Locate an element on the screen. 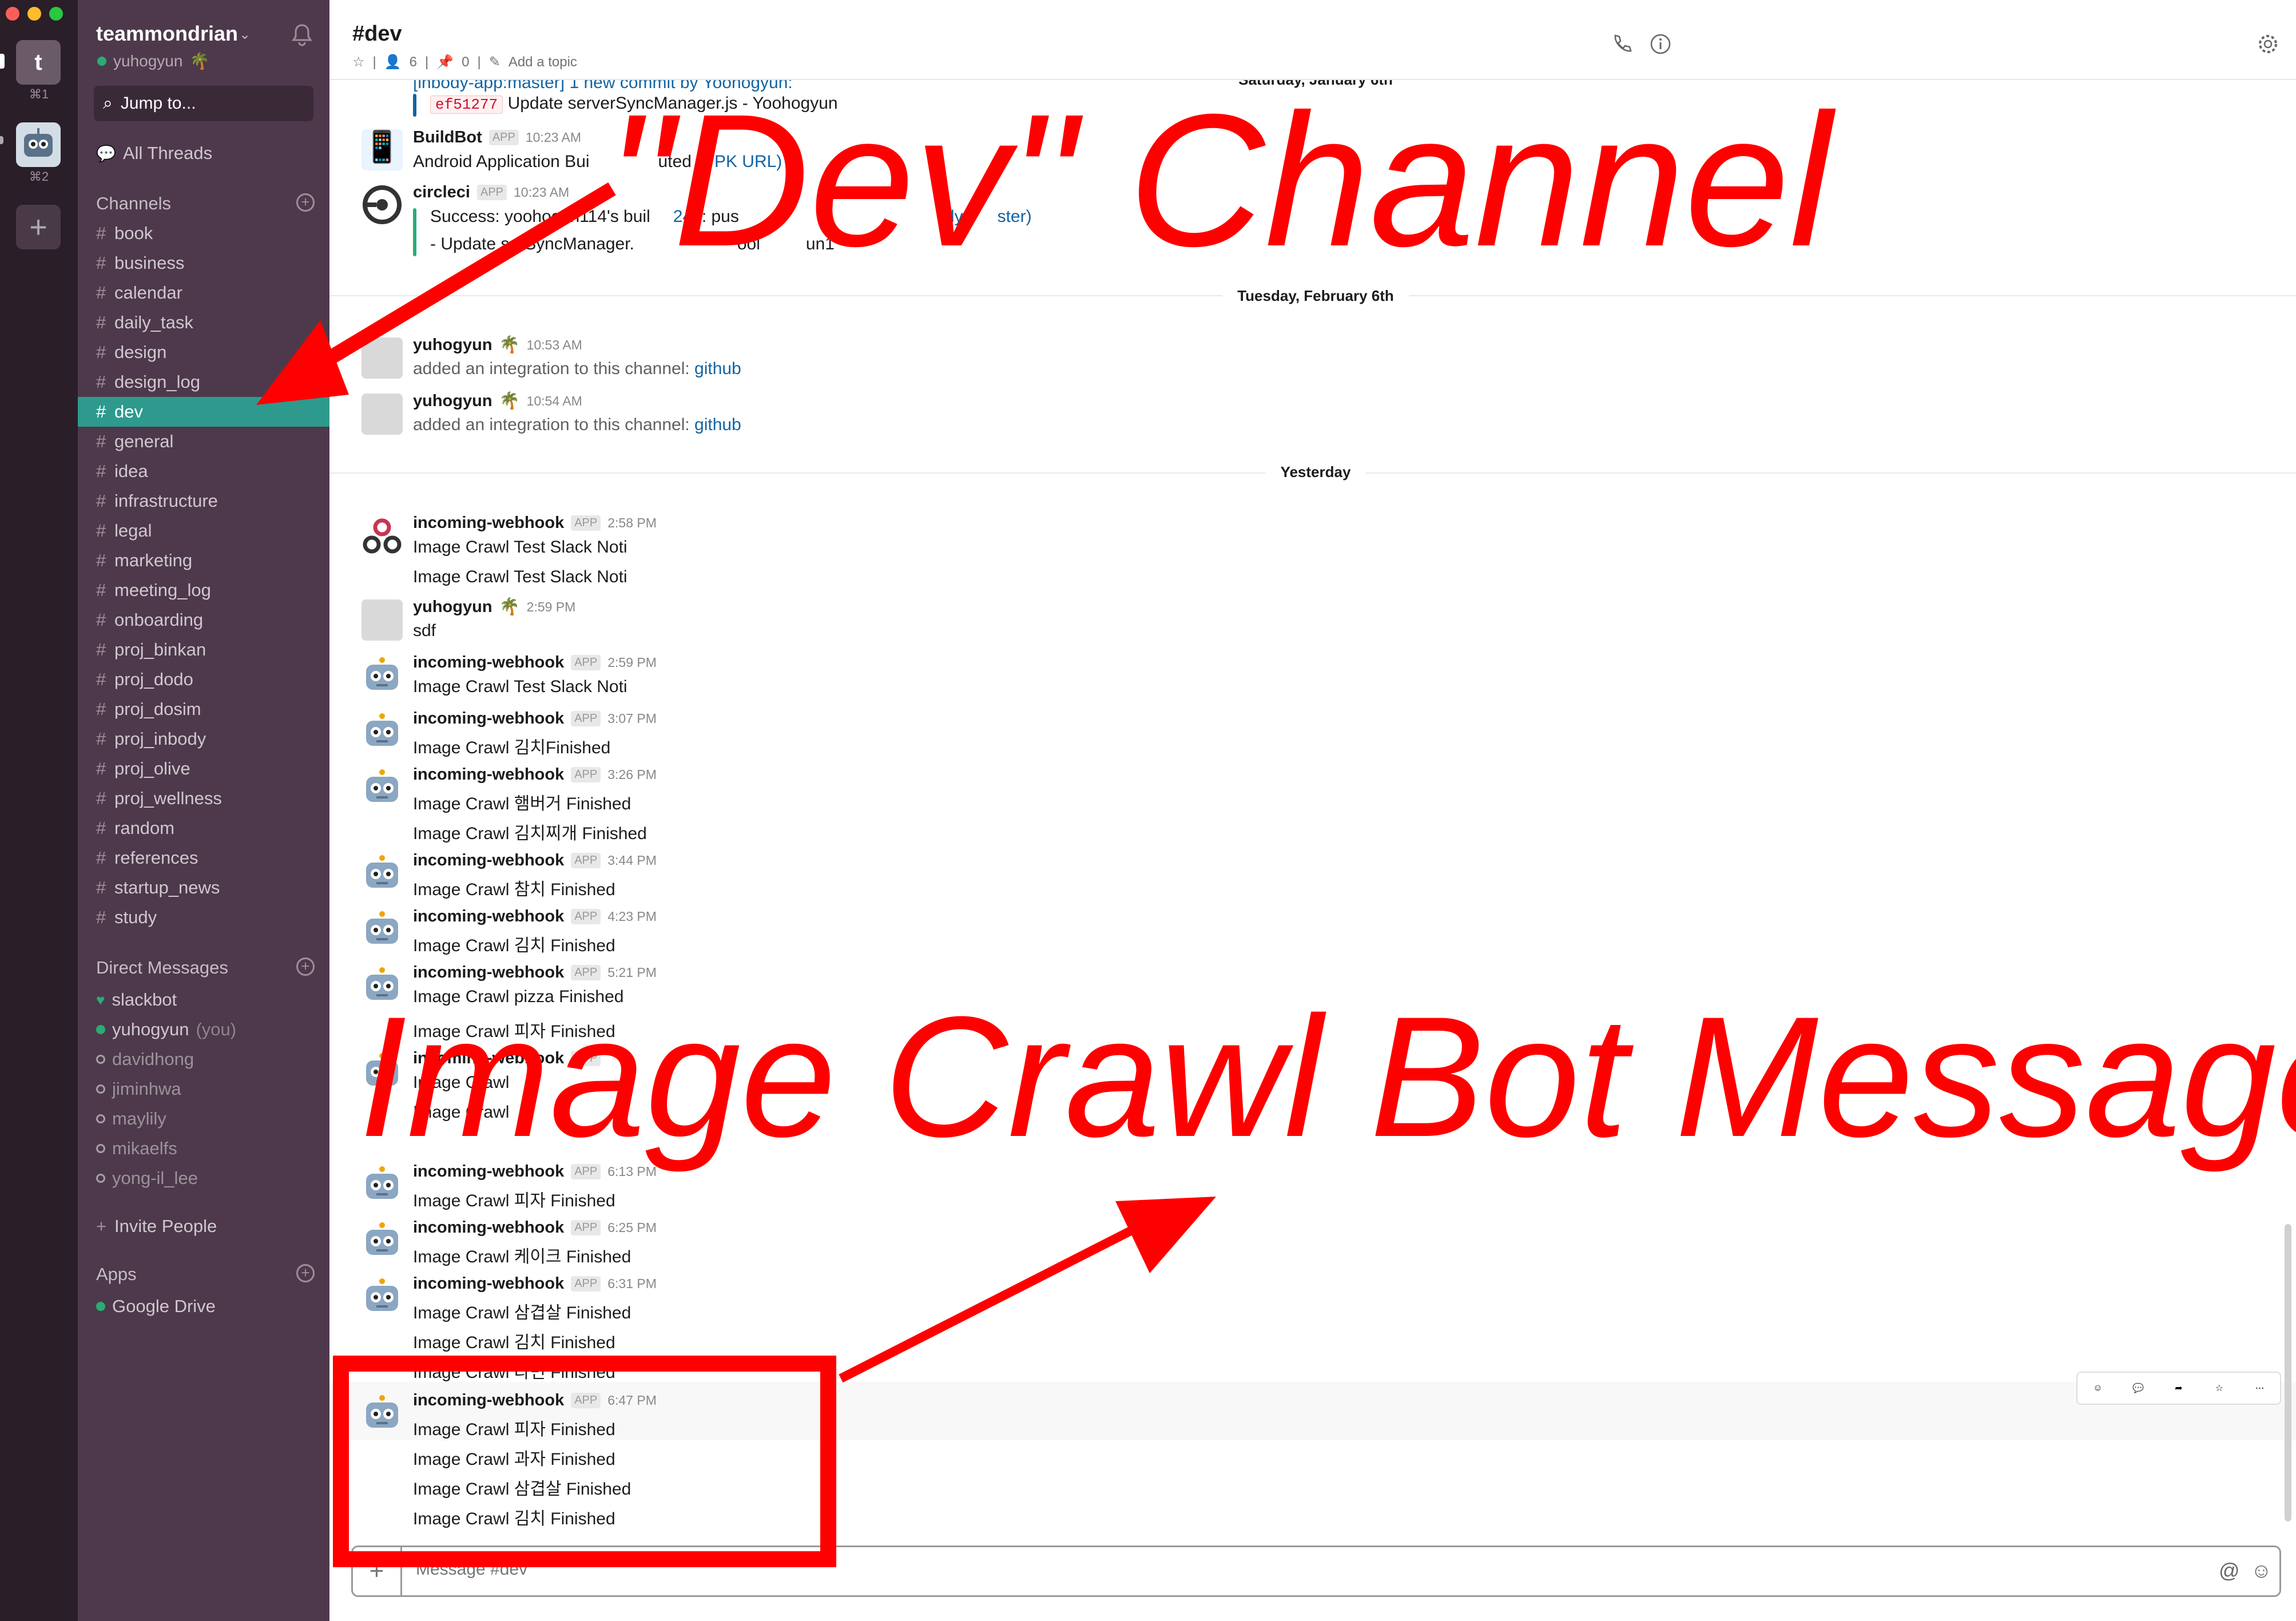 This screenshot has width=2296, height=1621. annotation-bot-label: Image Crawl Bot Message is located at coordinates (1327, 1076).